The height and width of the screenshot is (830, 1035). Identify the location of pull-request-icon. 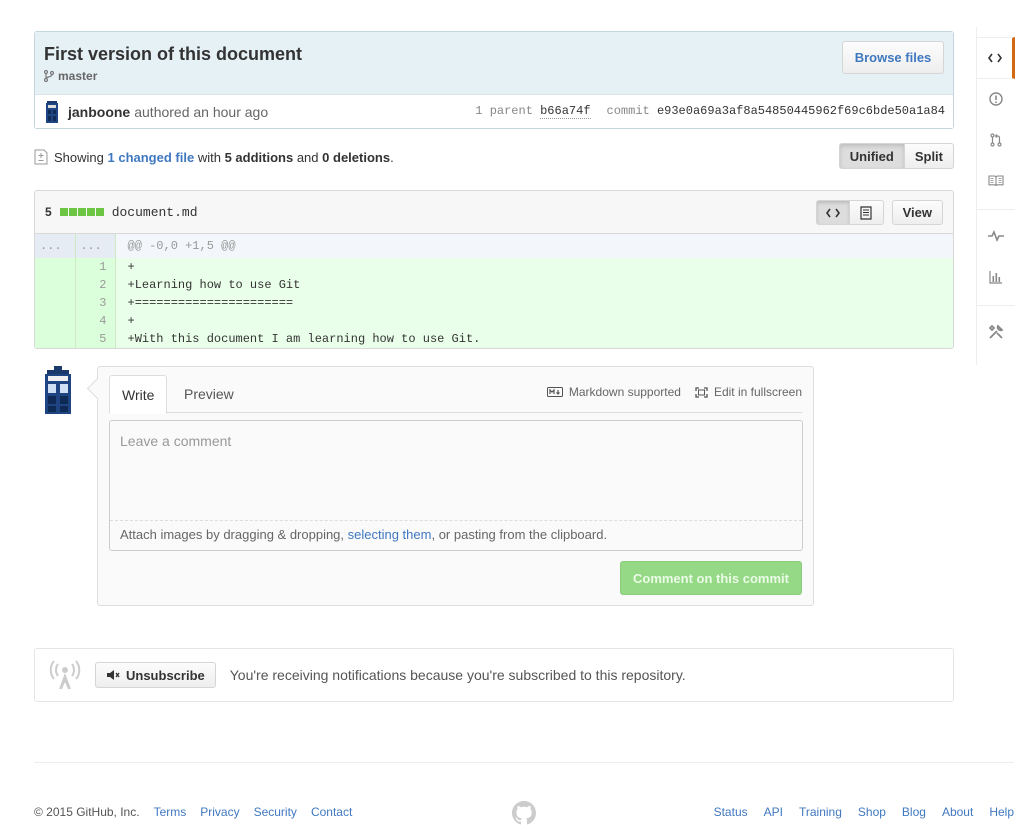
(996, 140).